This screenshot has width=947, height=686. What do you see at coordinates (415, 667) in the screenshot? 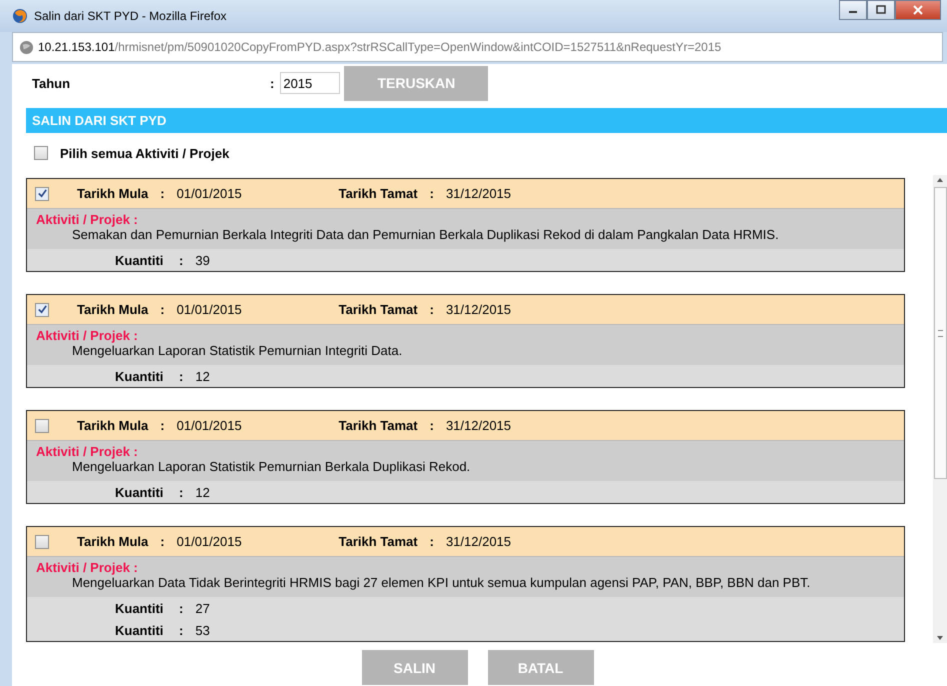
I see `copy-button: SALIN` at bounding box center [415, 667].